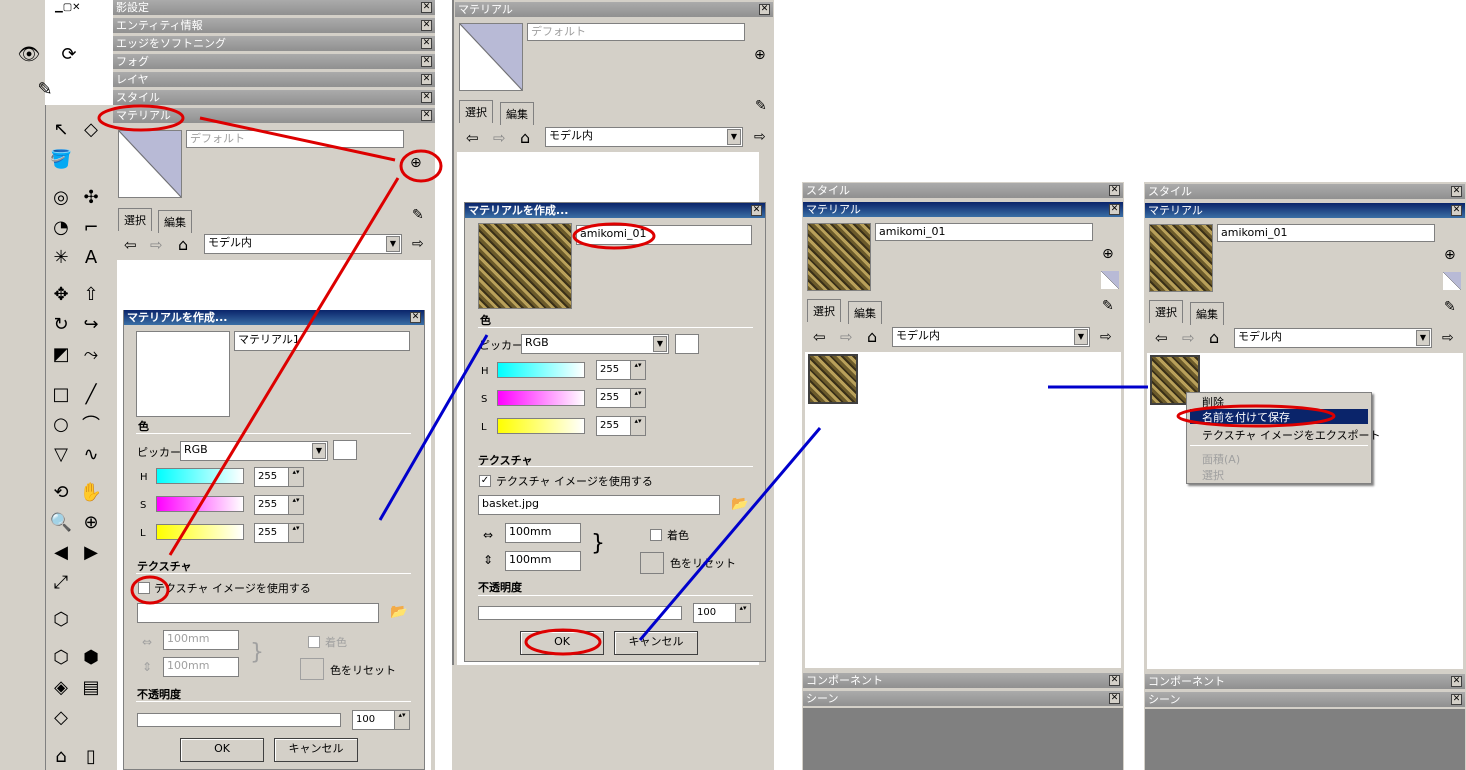  What do you see at coordinates (150, 590) in the screenshot?
I see `red-circle-checkbox` at bounding box center [150, 590].